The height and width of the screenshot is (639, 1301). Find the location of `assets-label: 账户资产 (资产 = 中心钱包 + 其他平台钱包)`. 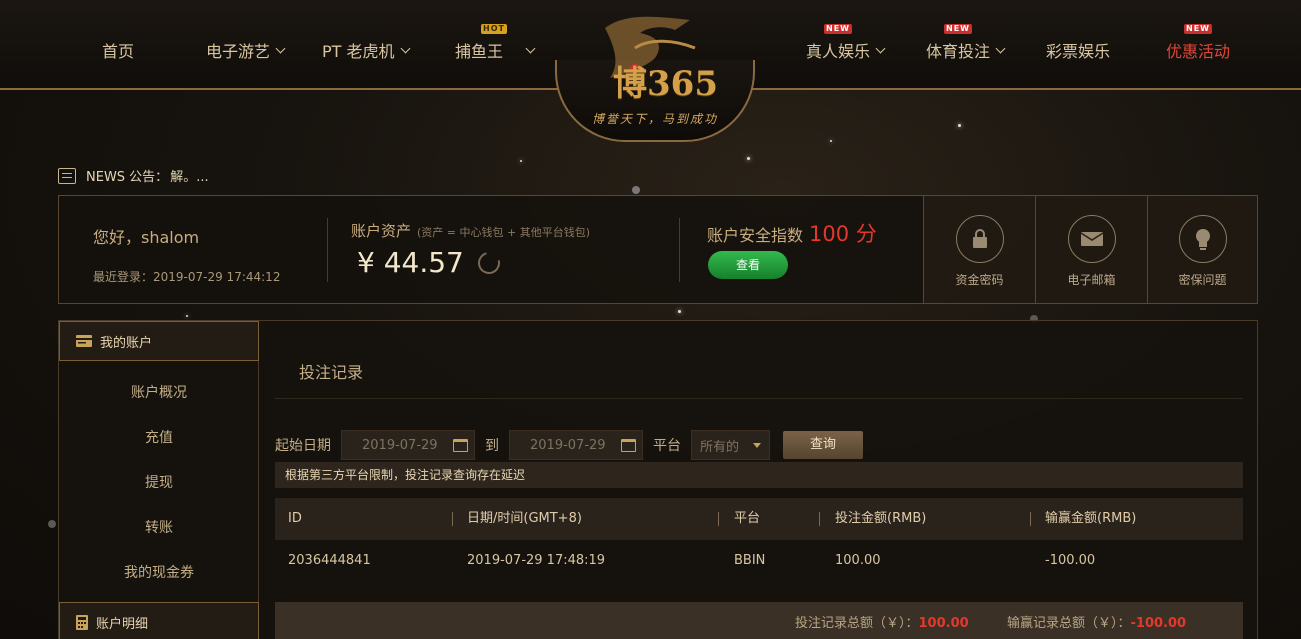

assets-label: 账户资产 (资产 = 中心钱包 + 其他平台钱包) is located at coordinates (471, 231).